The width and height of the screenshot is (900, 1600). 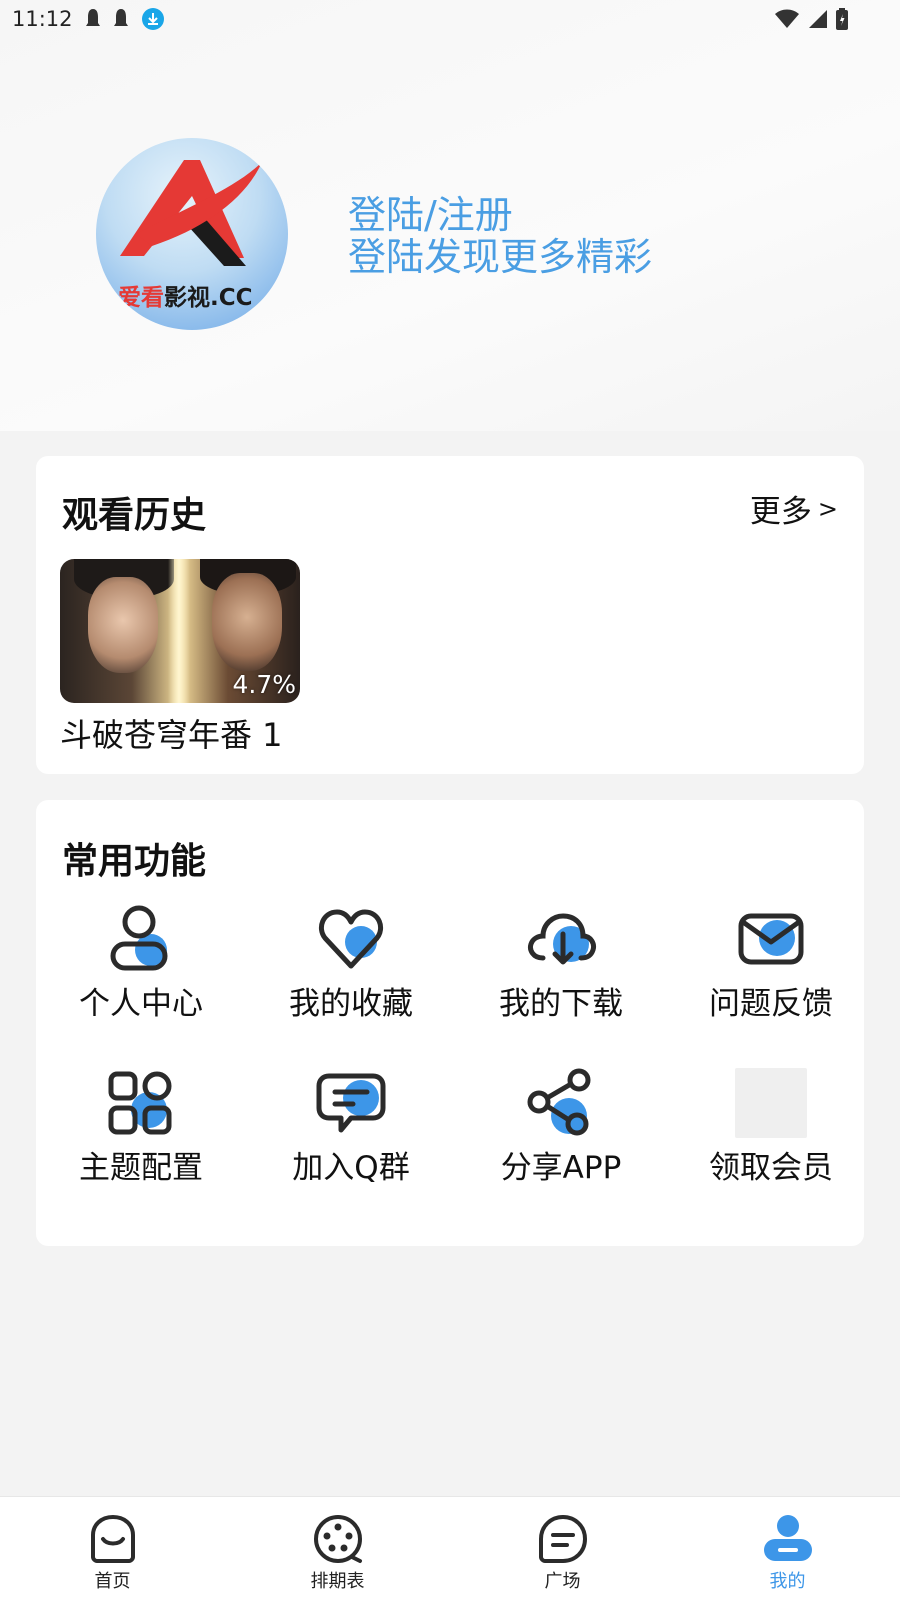 I want to click on history-title: 观看历史, so click(x=134, y=515).